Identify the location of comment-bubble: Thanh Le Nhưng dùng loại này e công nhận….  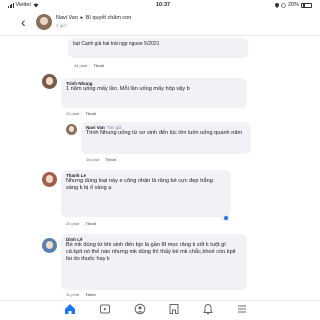
(146, 193).